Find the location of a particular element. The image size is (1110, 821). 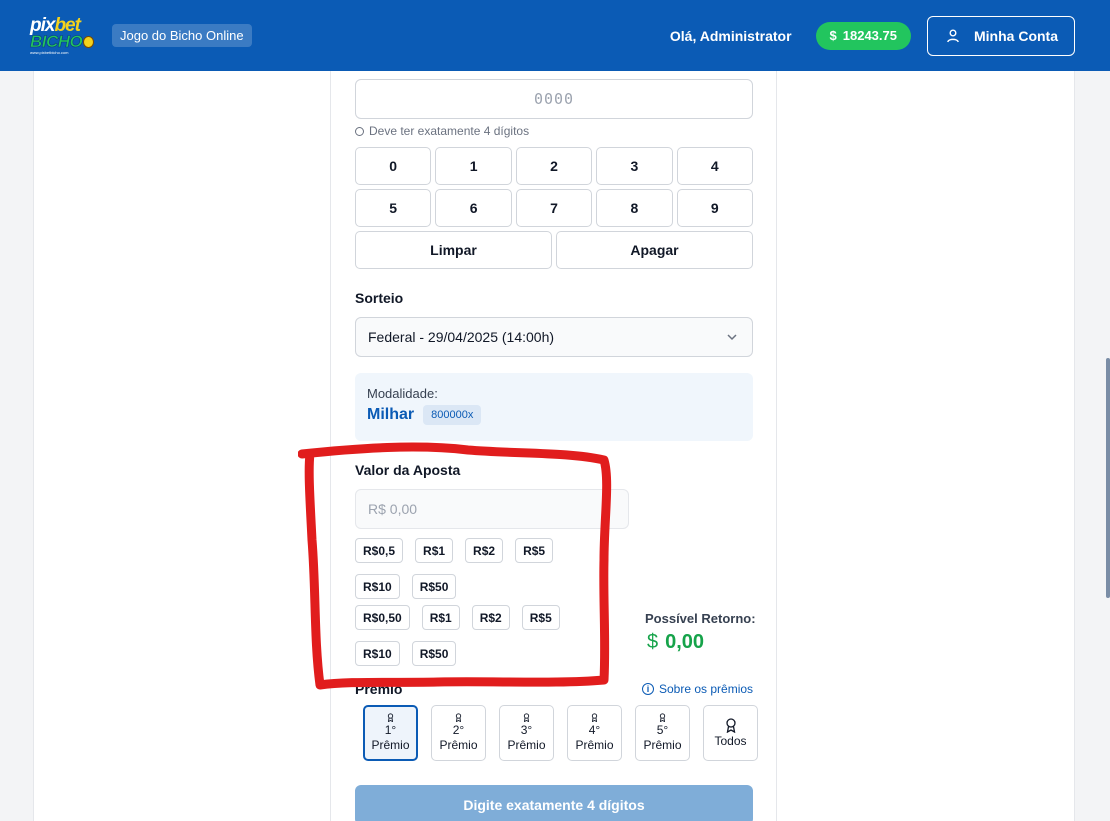

multiplier-badge: 800000x is located at coordinates (452, 415).